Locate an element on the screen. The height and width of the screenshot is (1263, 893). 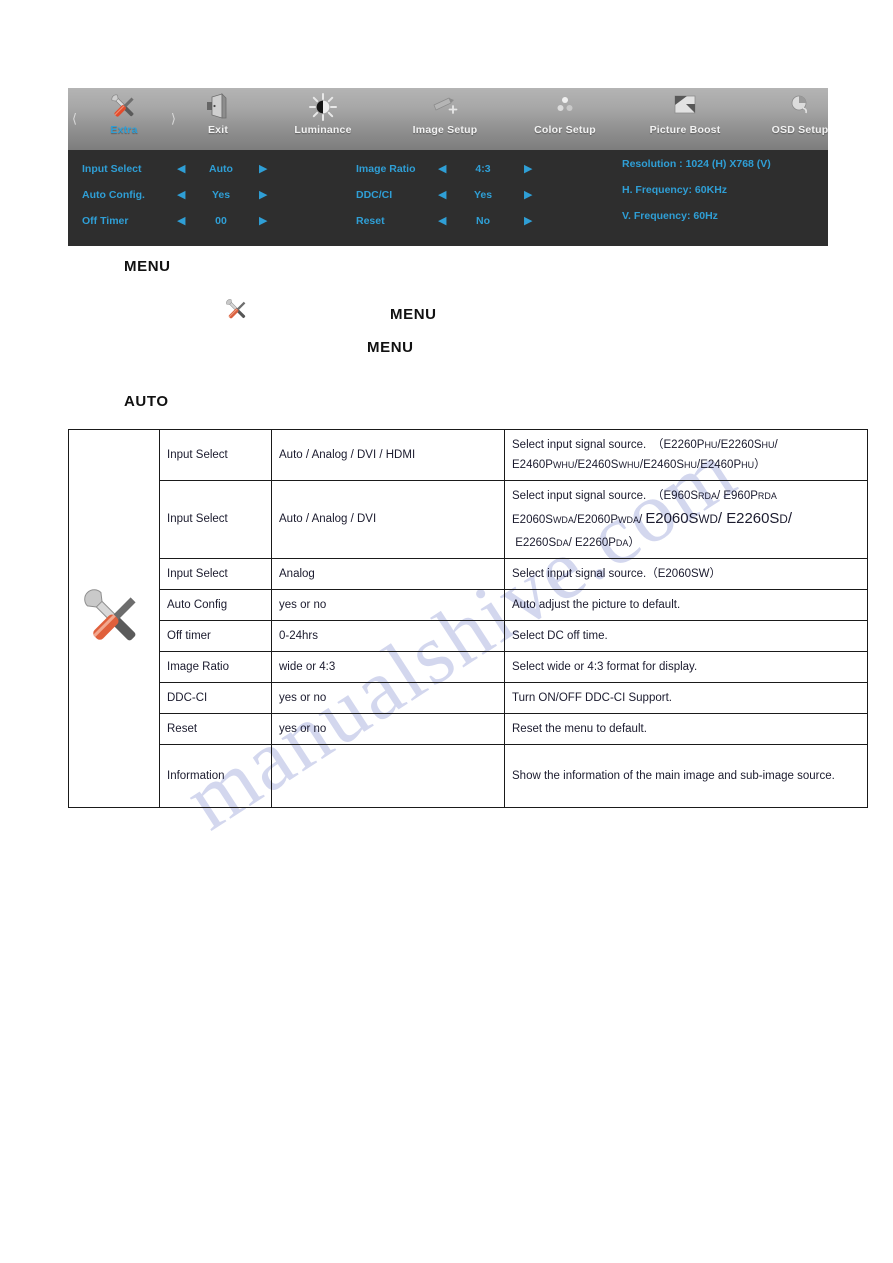
osd-info-v-frequency: V. Frequency: 60Hz is located at coordinates (670, 216).